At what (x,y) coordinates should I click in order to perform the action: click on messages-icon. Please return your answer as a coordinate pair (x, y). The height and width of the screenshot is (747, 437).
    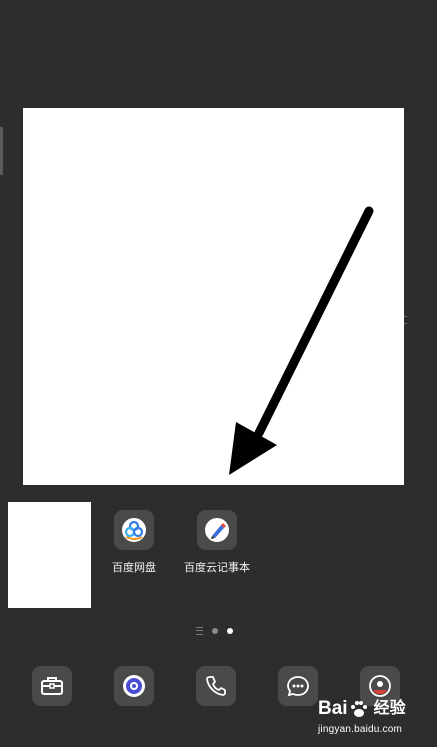
    Looking at the image, I should click on (298, 686).